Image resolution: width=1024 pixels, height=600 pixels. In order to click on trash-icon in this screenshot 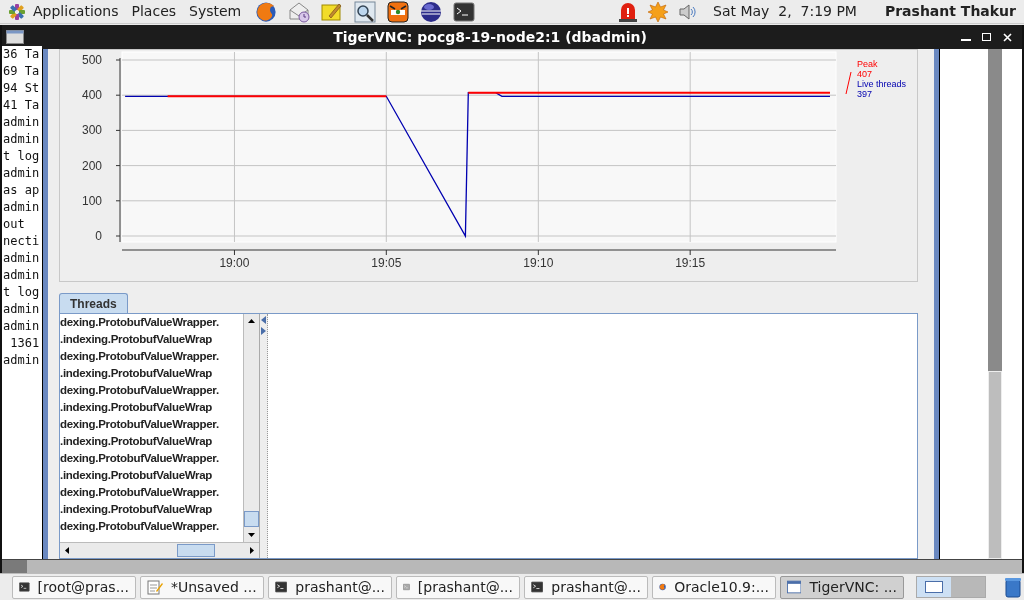, I will do `click(1013, 587)`.